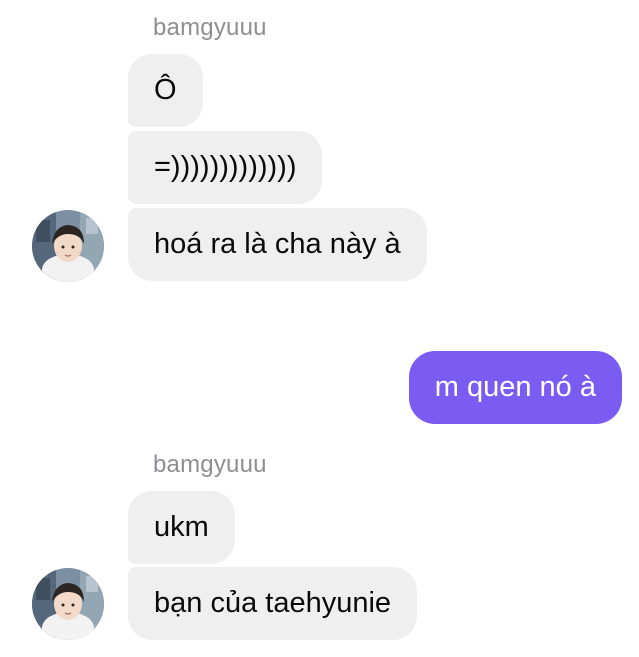 The width and height of the screenshot is (639, 657). Describe the element at coordinates (515, 387) in the screenshot. I see `message-bubble-outgoing: m quen nó à` at that location.